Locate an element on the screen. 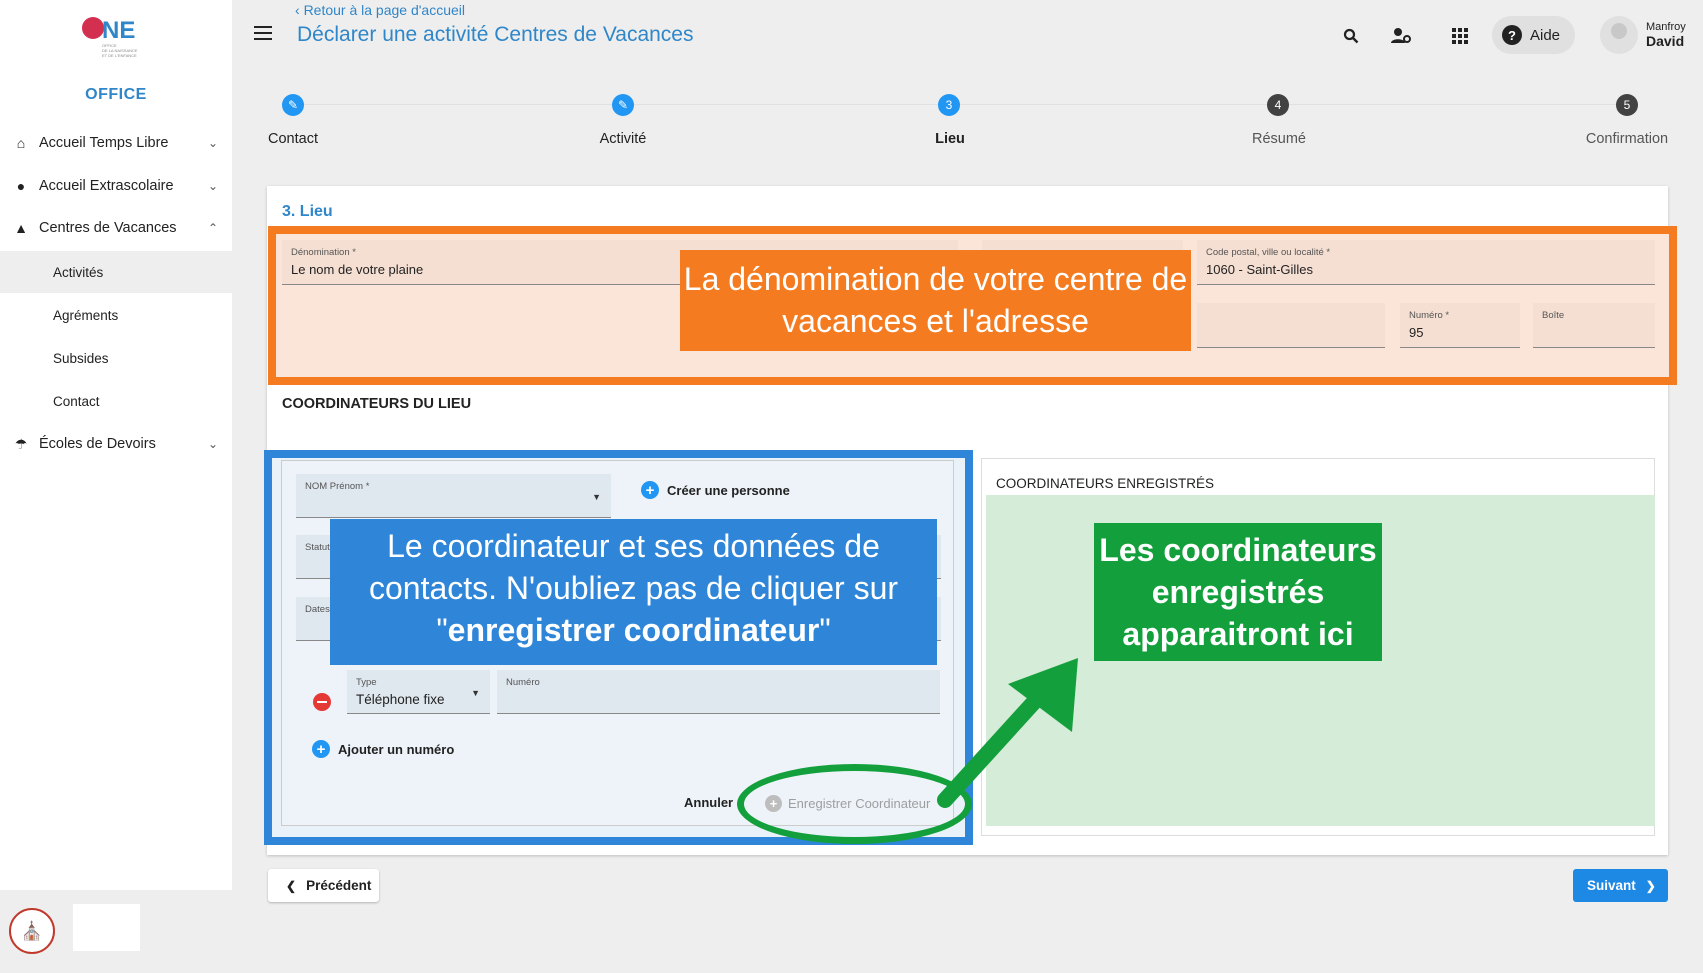 This screenshot has width=1703, height=973. callout-close-quote: " is located at coordinates (825, 630).